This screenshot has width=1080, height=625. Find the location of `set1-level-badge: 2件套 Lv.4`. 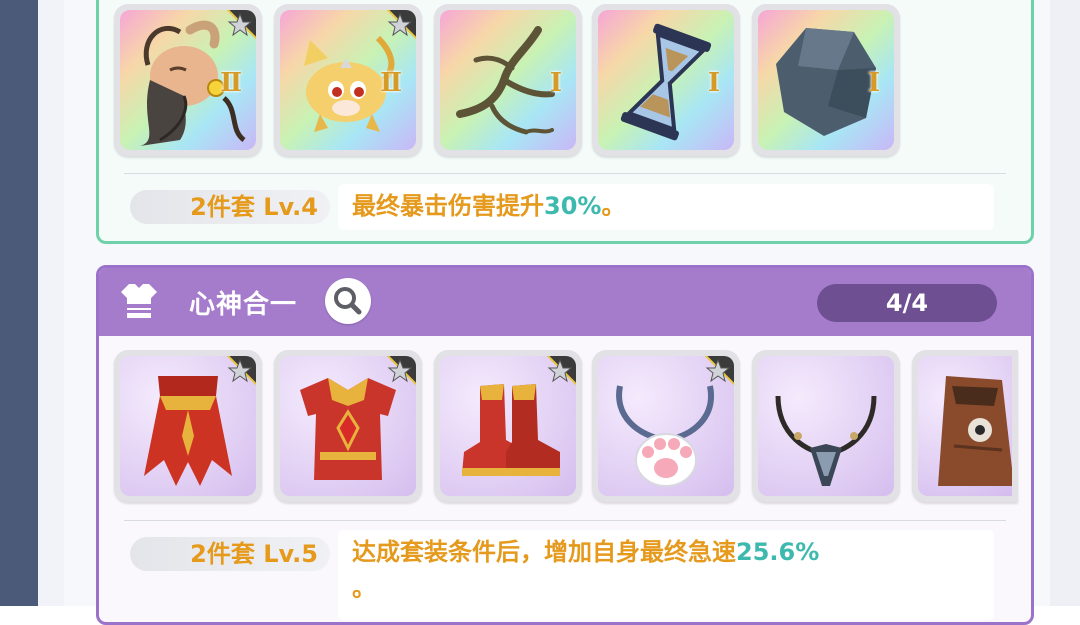

set1-level-badge: 2件套 Lv.4 is located at coordinates (230, 207).